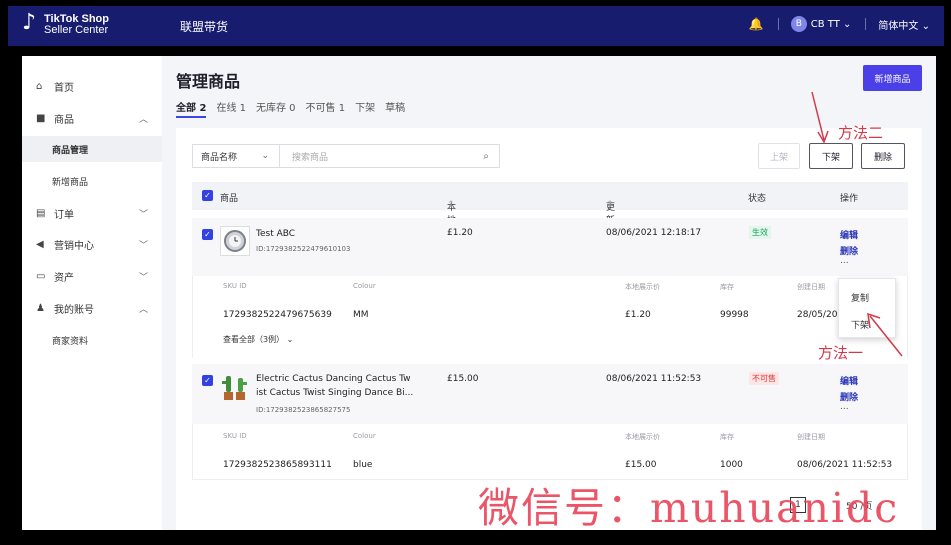 This screenshot has width=951, height=545. Describe the element at coordinates (41, 213) in the screenshot. I see `order-icon: ▤` at that location.